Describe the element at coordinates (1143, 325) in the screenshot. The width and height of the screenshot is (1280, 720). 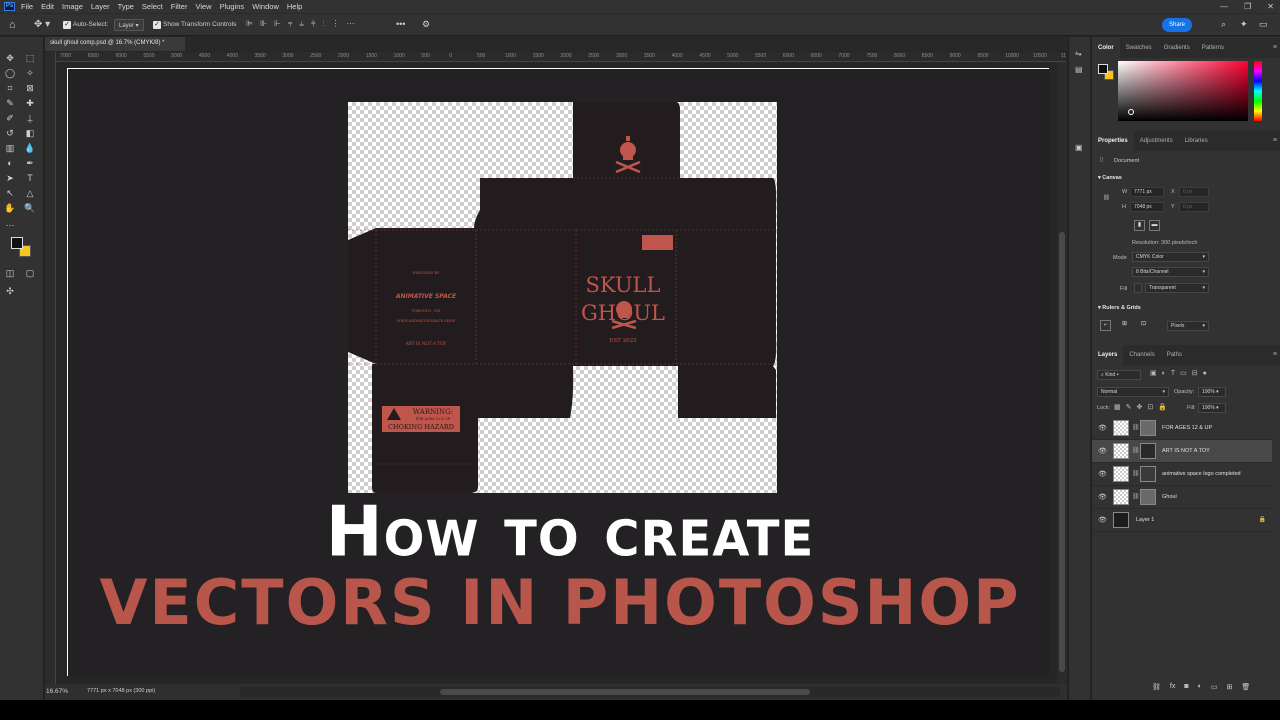
I see `guides-icon: ⊡` at that location.